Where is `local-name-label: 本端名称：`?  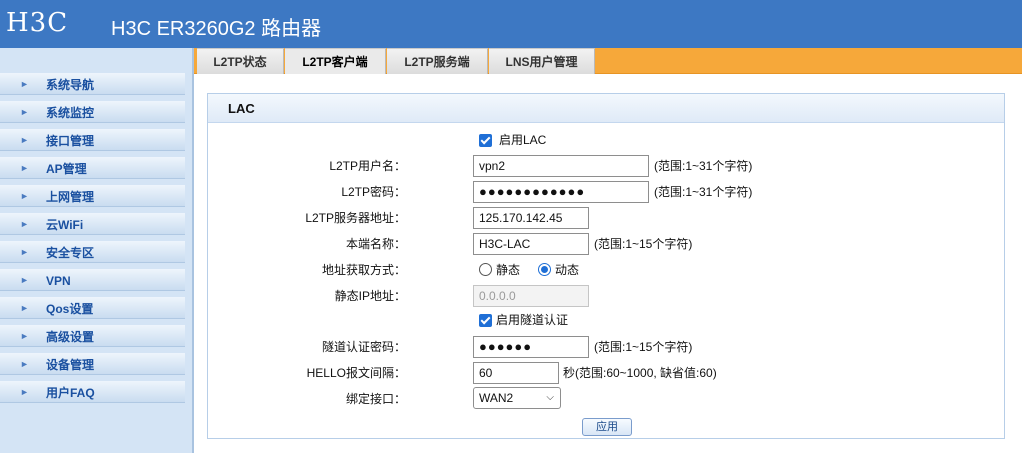
local-name-label: 本端名称： is located at coordinates (375, 244).